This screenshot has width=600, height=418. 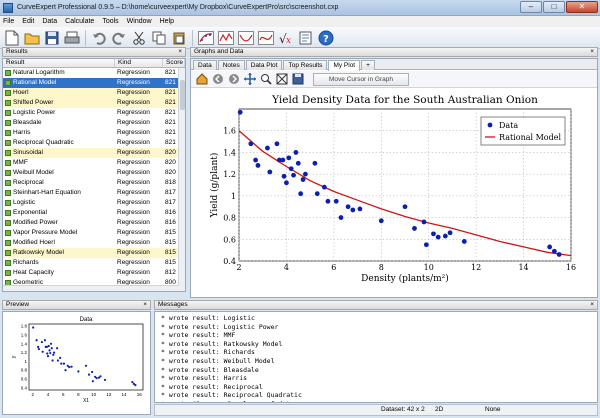 I want to click on help-icon: ?, so click(x=326, y=38).